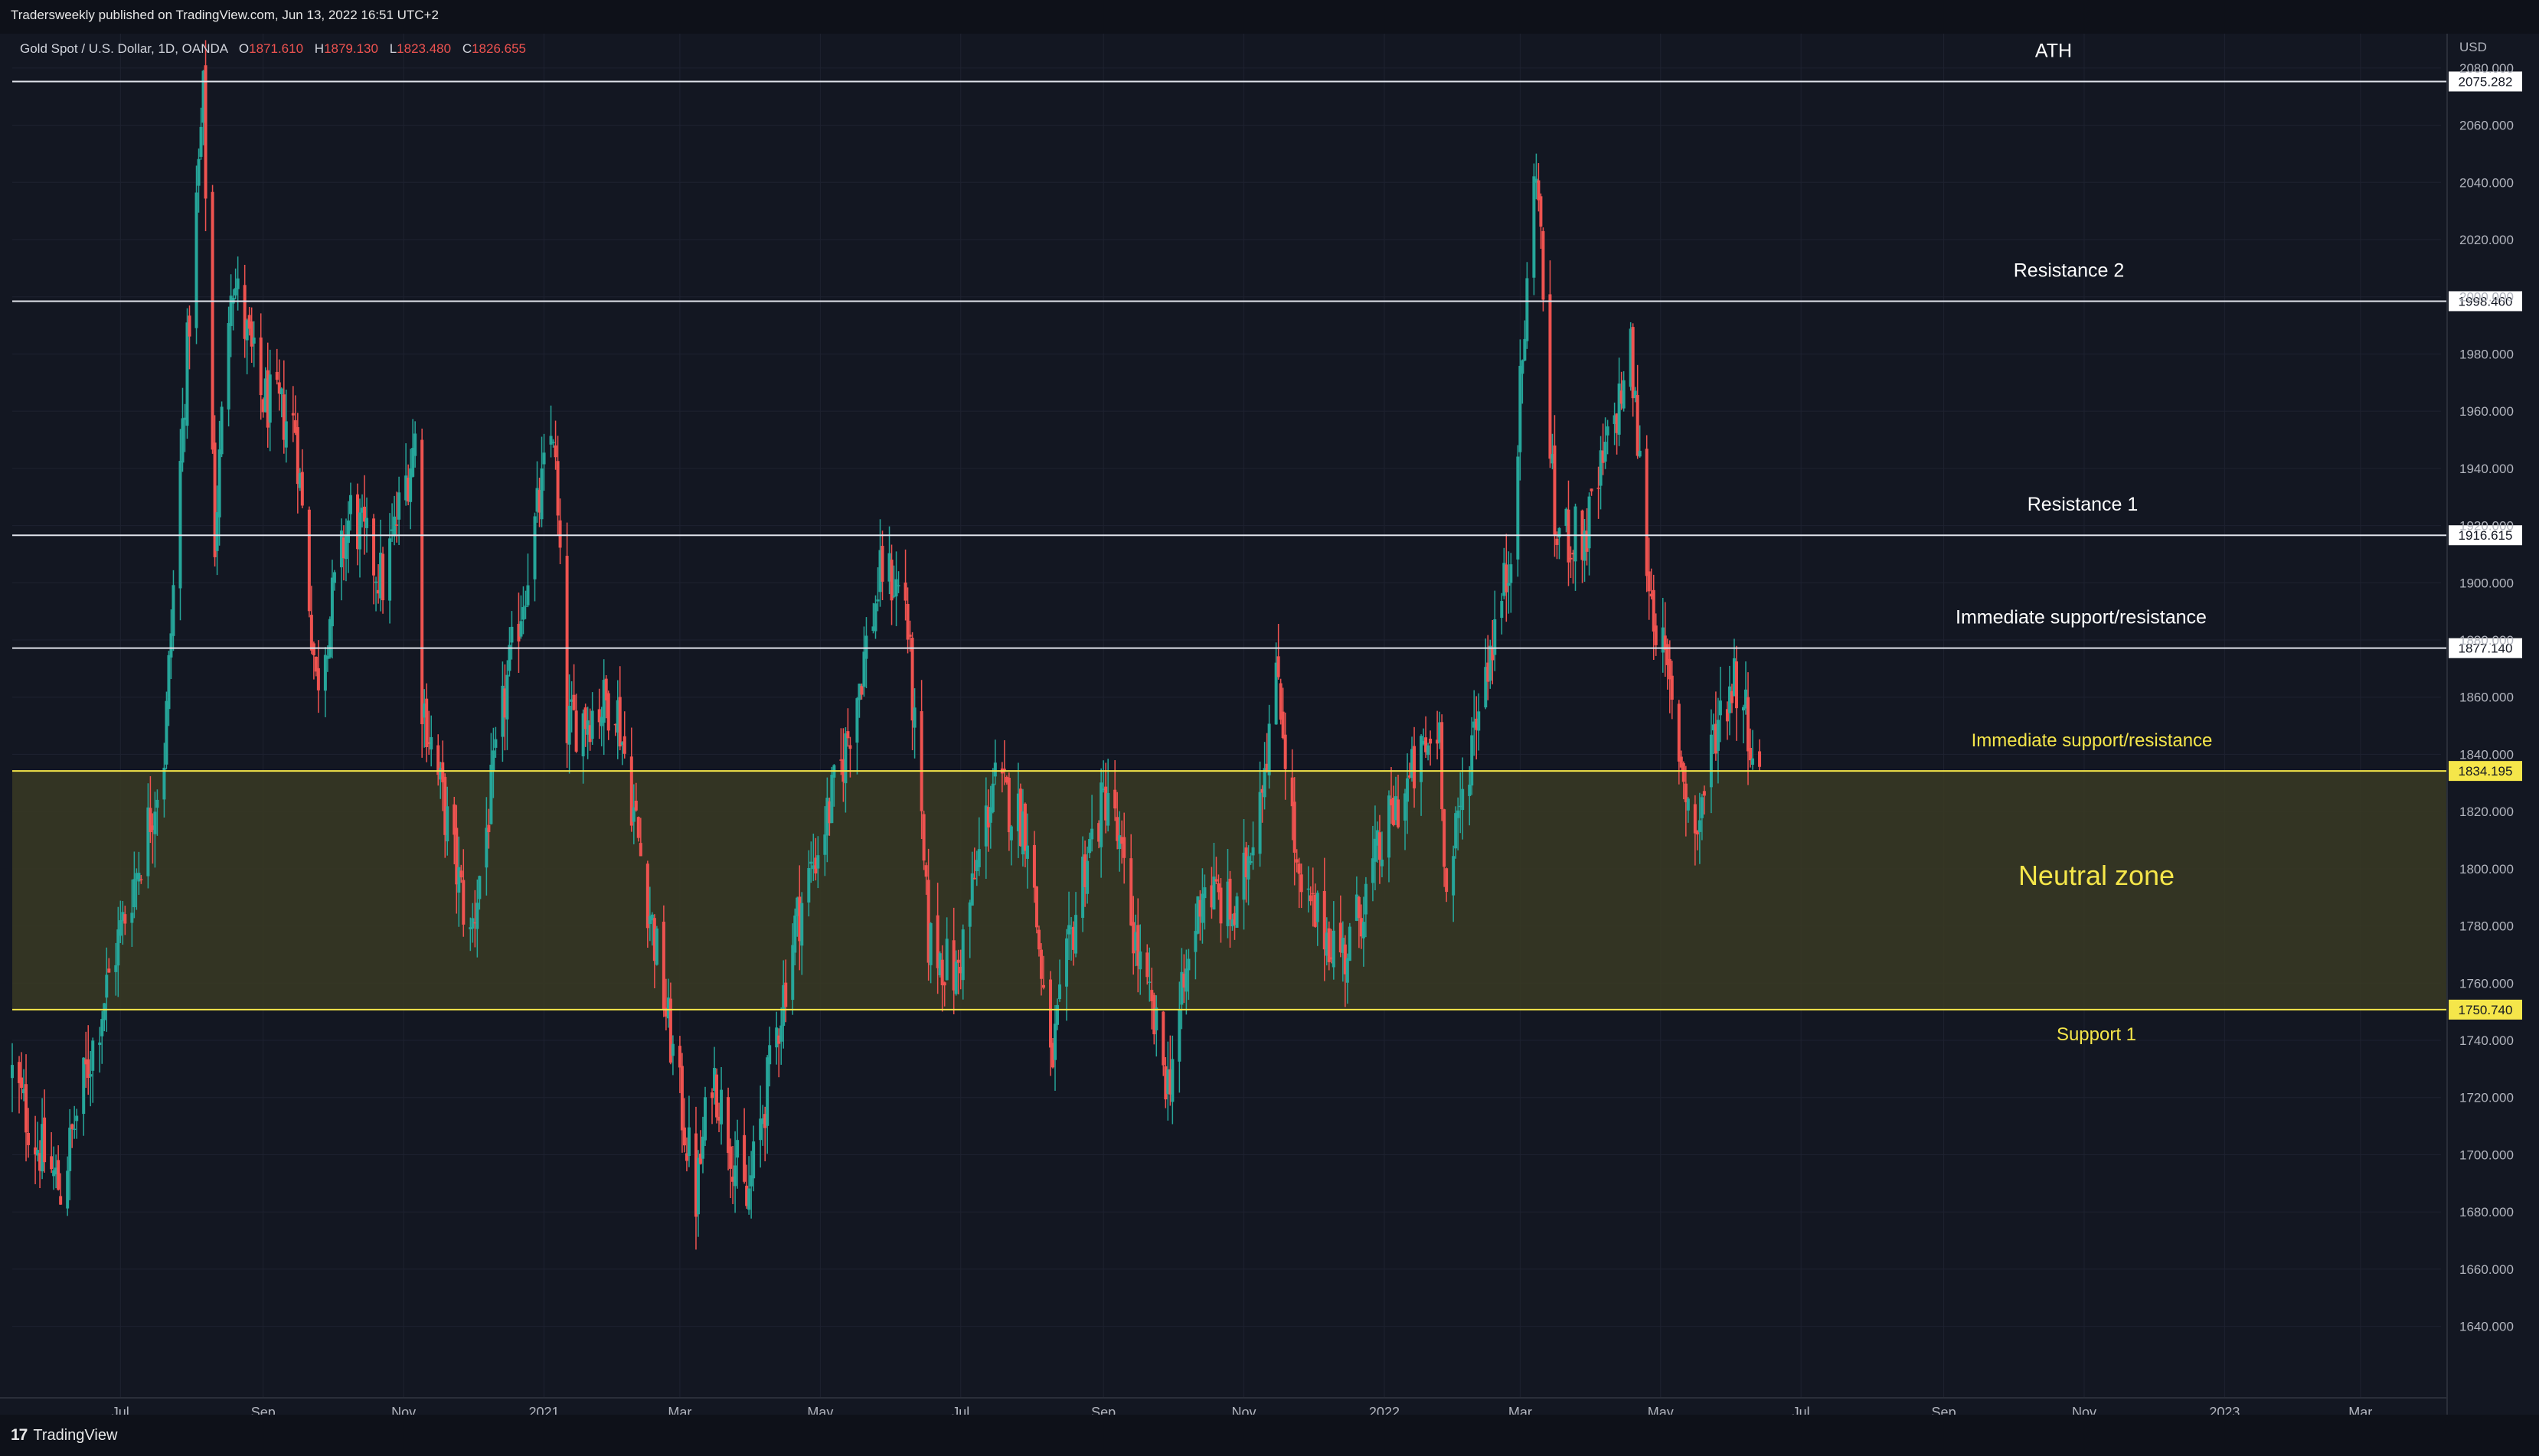 Image resolution: width=2539 pixels, height=1456 pixels. What do you see at coordinates (424, 48) in the screenshot?
I see `low-value: 1823.480` at bounding box center [424, 48].